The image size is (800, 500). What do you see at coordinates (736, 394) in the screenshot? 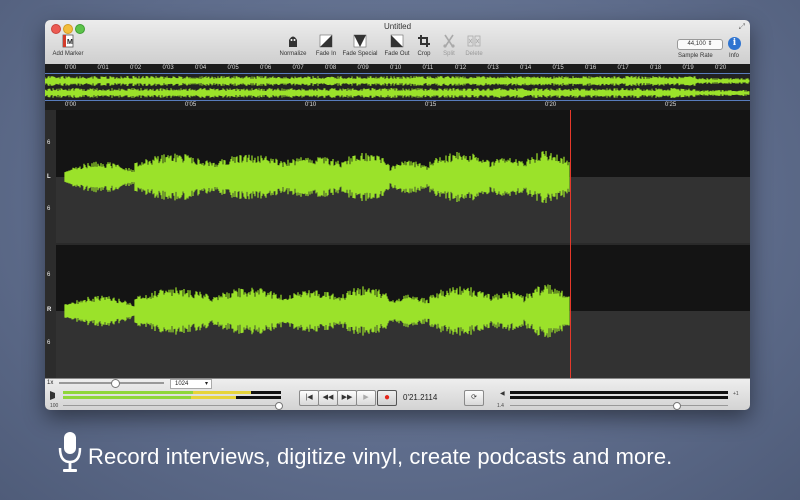
I see `output-end-label: +1` at bounding box center [736, 394].